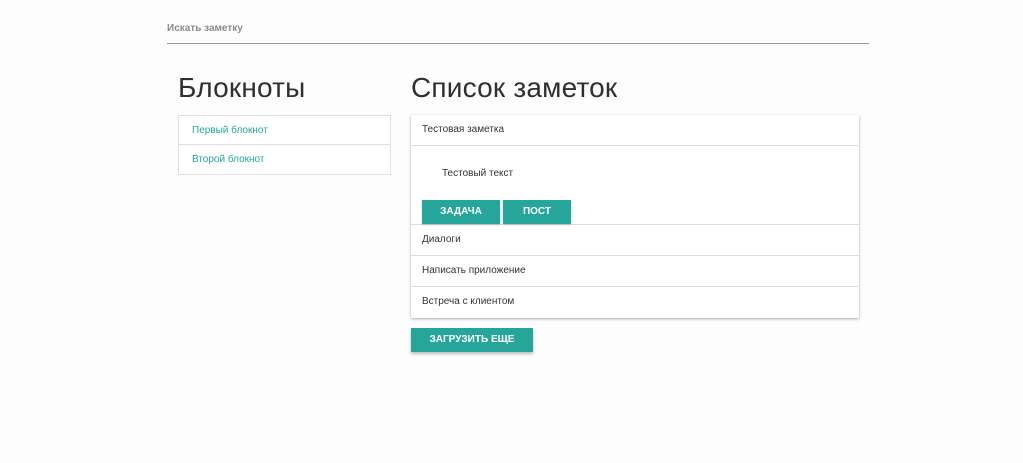 This screenshot has width=1023, height=463. I want to click on note-tags: ЗАДАЧА ПОСТ, so click(496, 212).